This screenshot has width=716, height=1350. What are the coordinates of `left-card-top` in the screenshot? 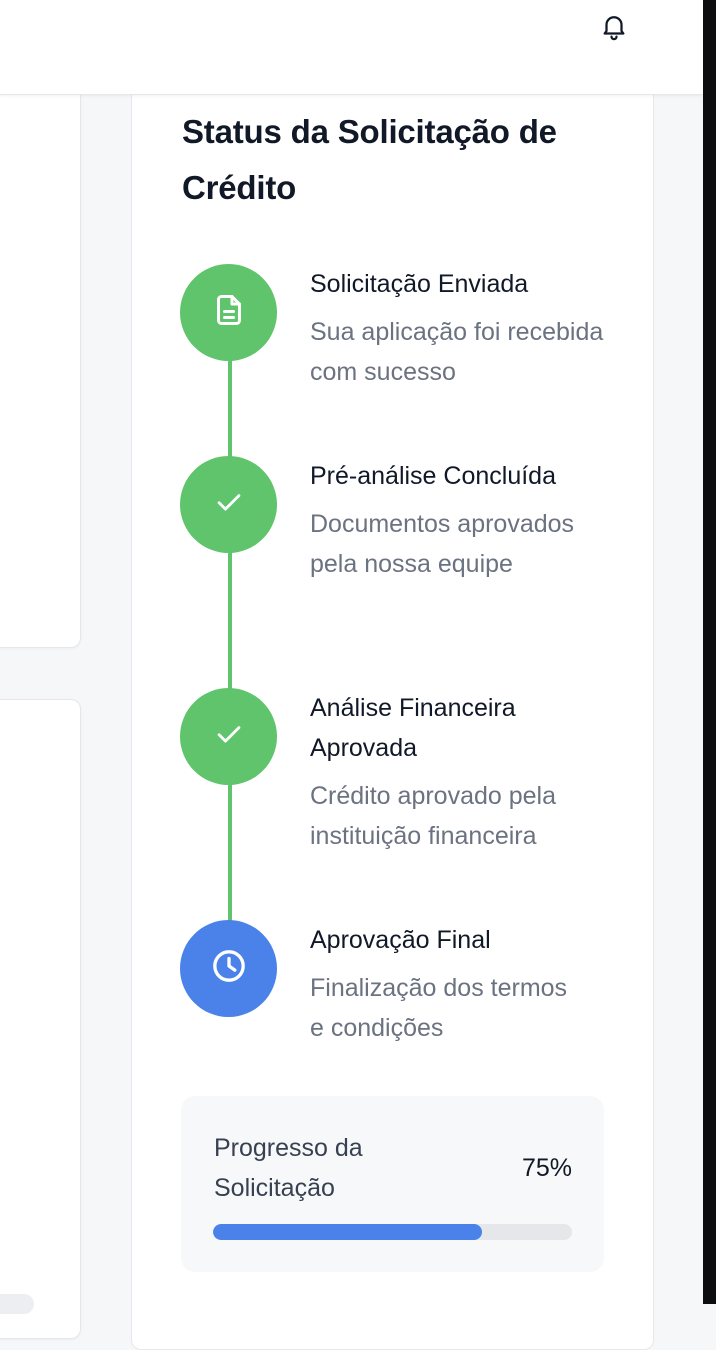 It's located at (40, 354).